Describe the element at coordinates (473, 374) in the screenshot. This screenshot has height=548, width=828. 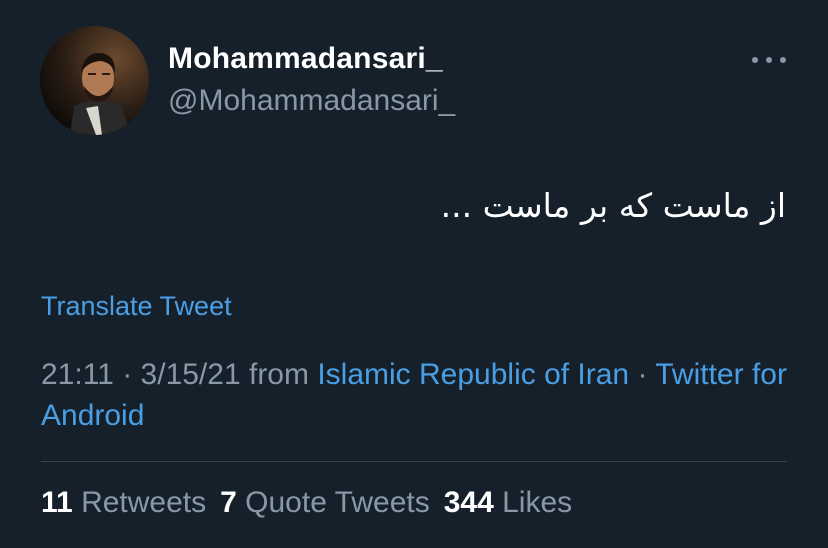
I see `location-link: Islamic Republic of Iran` at that location.